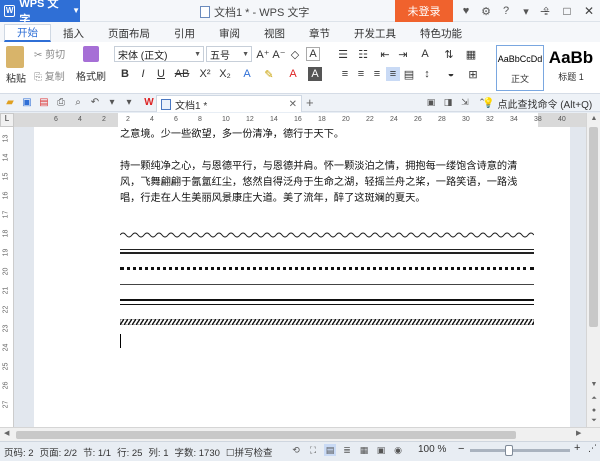 The image size is (600, 461). Describe the element at coordinates (6, 433) in the screenshot. I see `scroll-left-icon: ◀` at that location.